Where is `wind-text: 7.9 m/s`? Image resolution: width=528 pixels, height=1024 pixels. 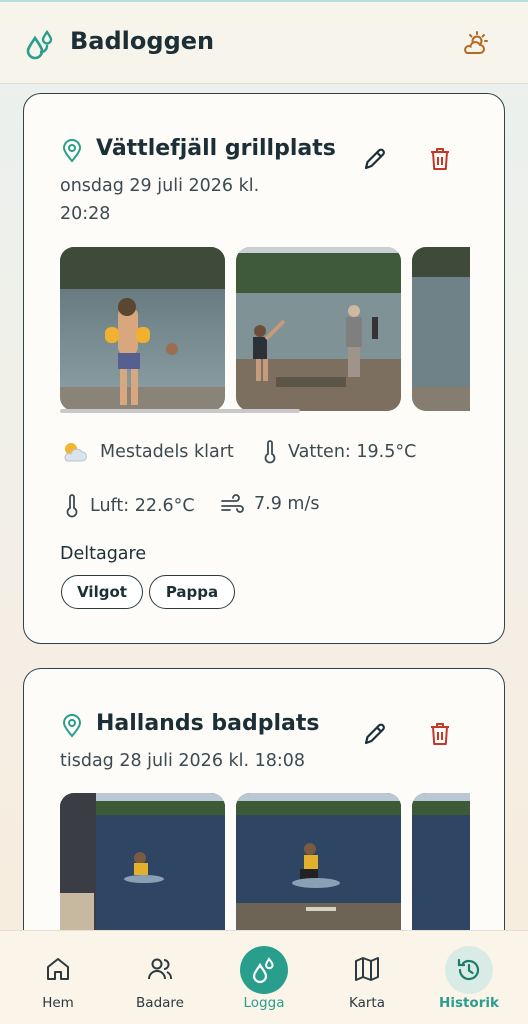
wind-text: 7.9 m/s is located at coordinates (287, 504).